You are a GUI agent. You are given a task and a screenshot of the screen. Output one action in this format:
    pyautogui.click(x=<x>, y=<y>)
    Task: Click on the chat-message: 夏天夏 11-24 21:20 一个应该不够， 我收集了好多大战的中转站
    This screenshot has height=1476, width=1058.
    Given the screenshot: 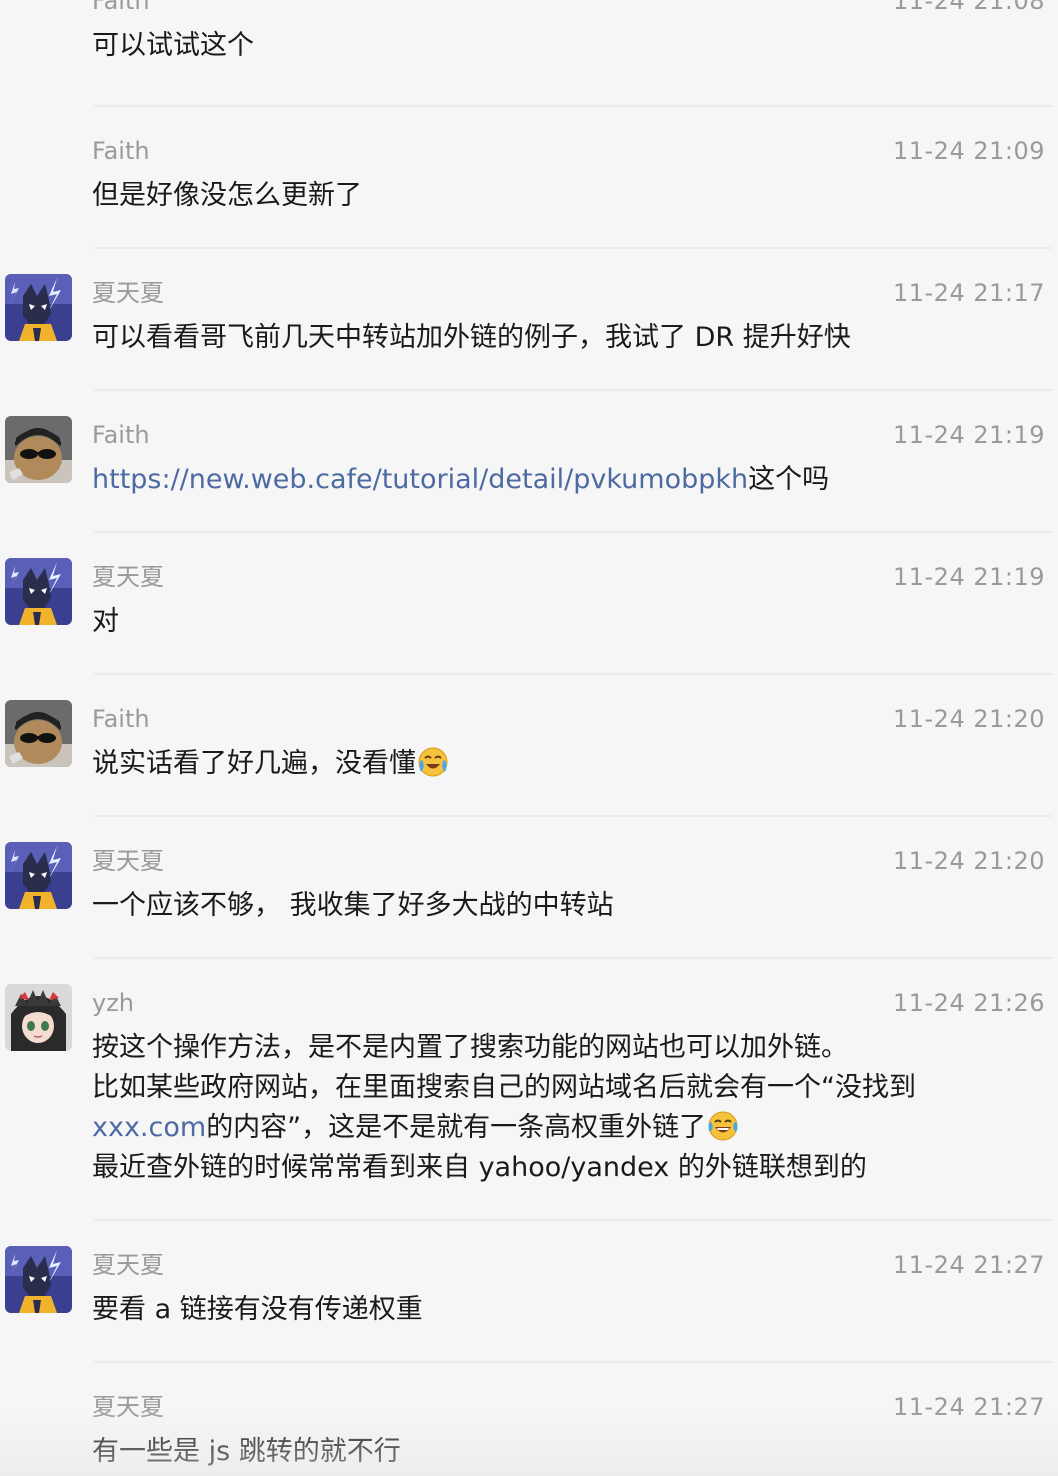 What is the action you would take?
    pyautogui.click(x=529, y=900)
    